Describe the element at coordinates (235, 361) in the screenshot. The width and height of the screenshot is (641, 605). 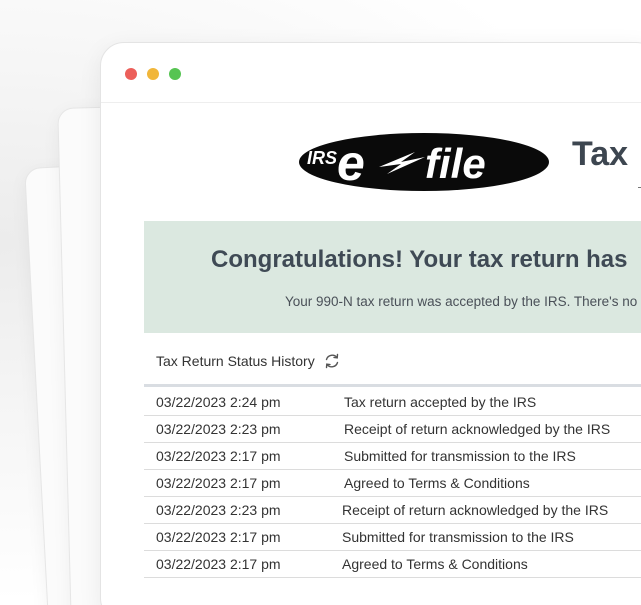
I see `status-history-label: Tax Return Status History` at that location.